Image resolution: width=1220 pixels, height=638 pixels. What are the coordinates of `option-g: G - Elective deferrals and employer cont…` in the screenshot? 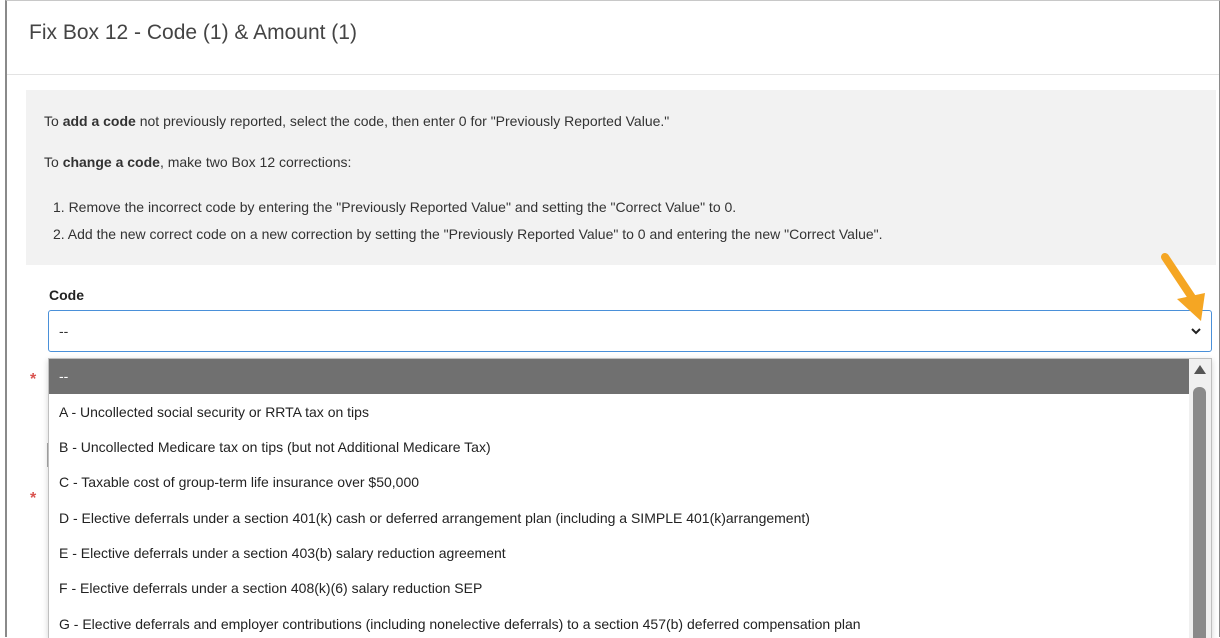 It's located at (619, 622).